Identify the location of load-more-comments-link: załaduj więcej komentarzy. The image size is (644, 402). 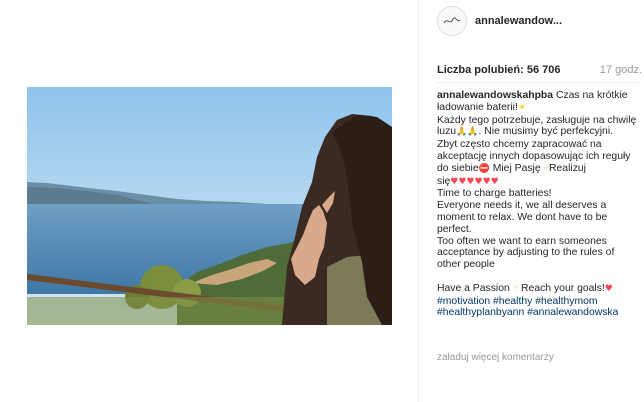
(495, 357).